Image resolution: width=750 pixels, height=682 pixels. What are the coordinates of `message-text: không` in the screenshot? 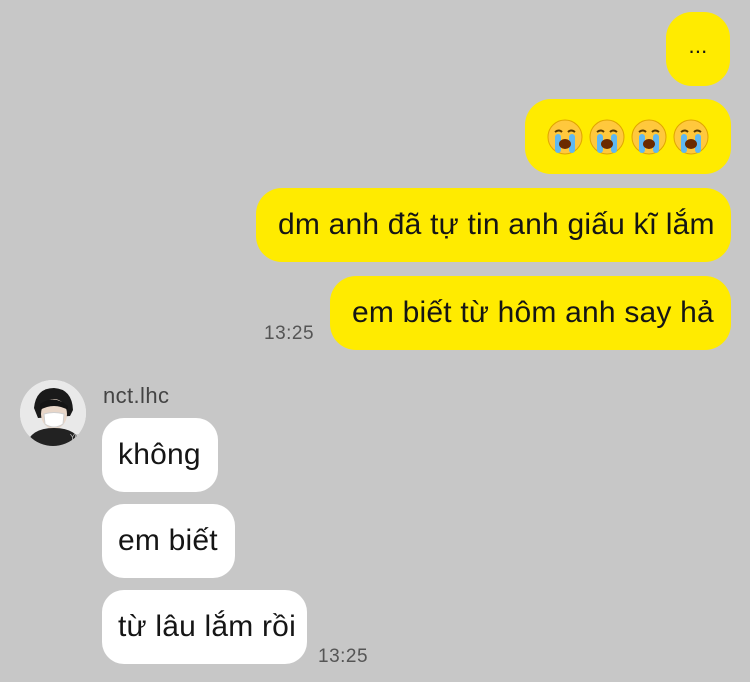 It's located at (159, 454).